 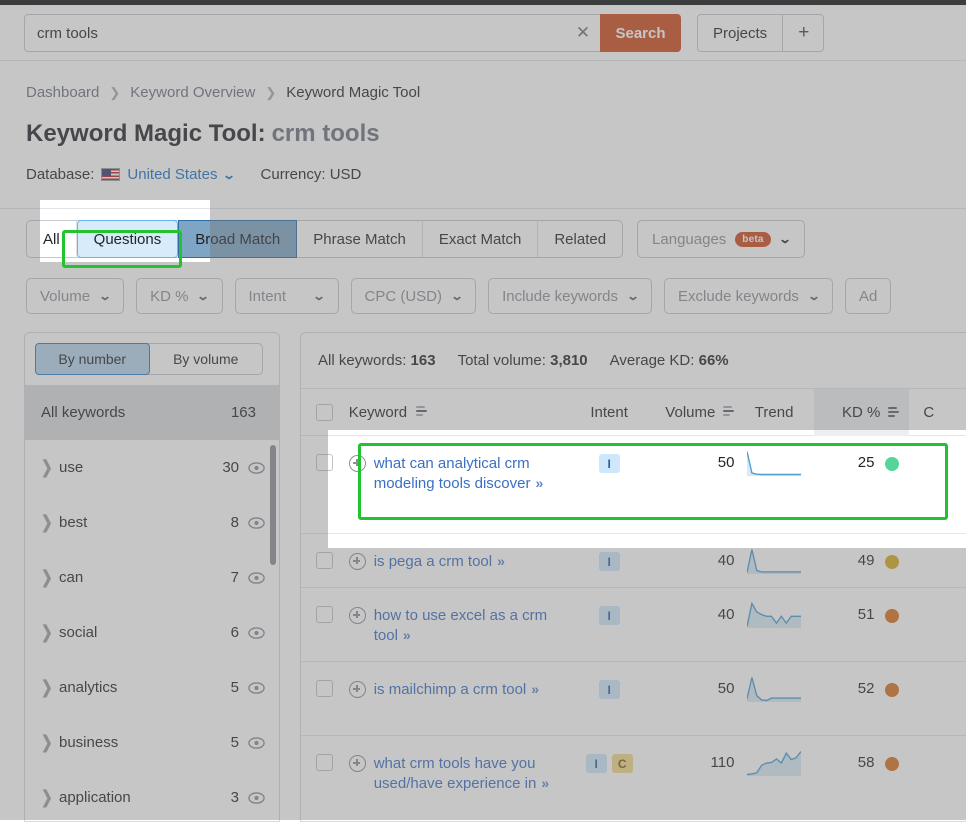 I want to click on segment-by-number: By number, so click(x=92, y=359).